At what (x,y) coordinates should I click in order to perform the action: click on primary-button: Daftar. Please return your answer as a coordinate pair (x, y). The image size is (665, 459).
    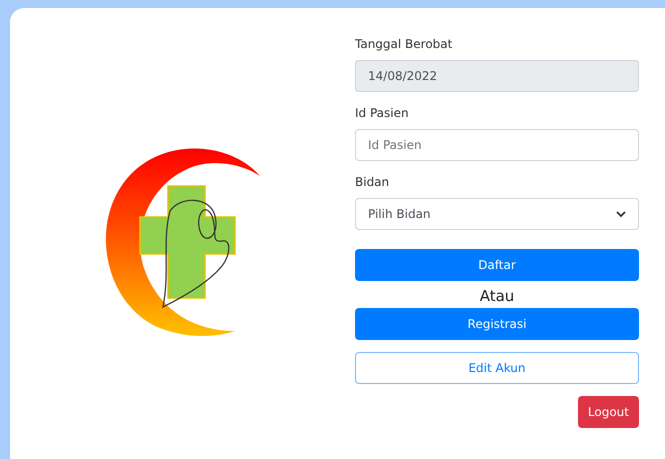
    Looking at the image, I should click on (497, 265).